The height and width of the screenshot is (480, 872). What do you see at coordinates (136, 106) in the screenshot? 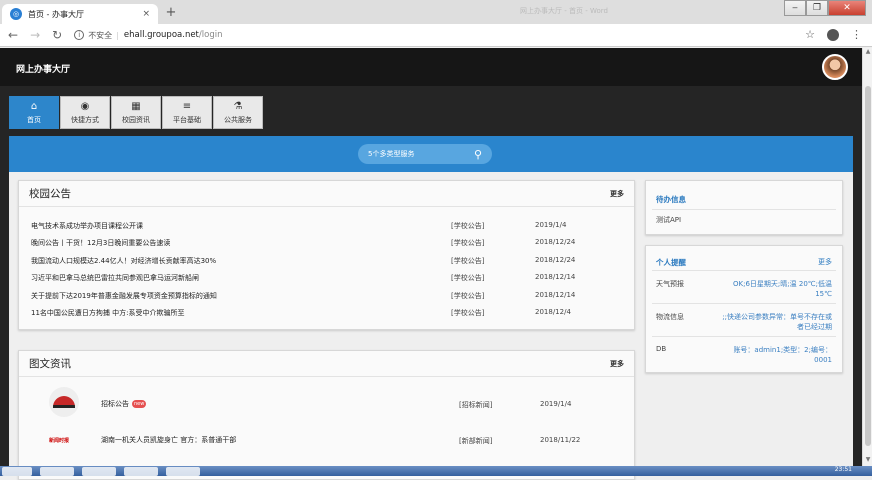
I see `chart-icon: ▦` at bounding box center [136, 106].